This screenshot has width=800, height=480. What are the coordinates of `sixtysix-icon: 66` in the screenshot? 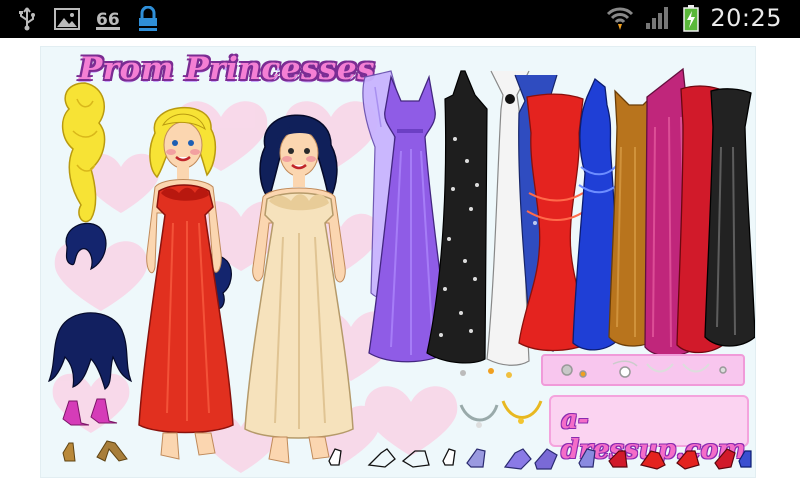 It's located at (108, 19).